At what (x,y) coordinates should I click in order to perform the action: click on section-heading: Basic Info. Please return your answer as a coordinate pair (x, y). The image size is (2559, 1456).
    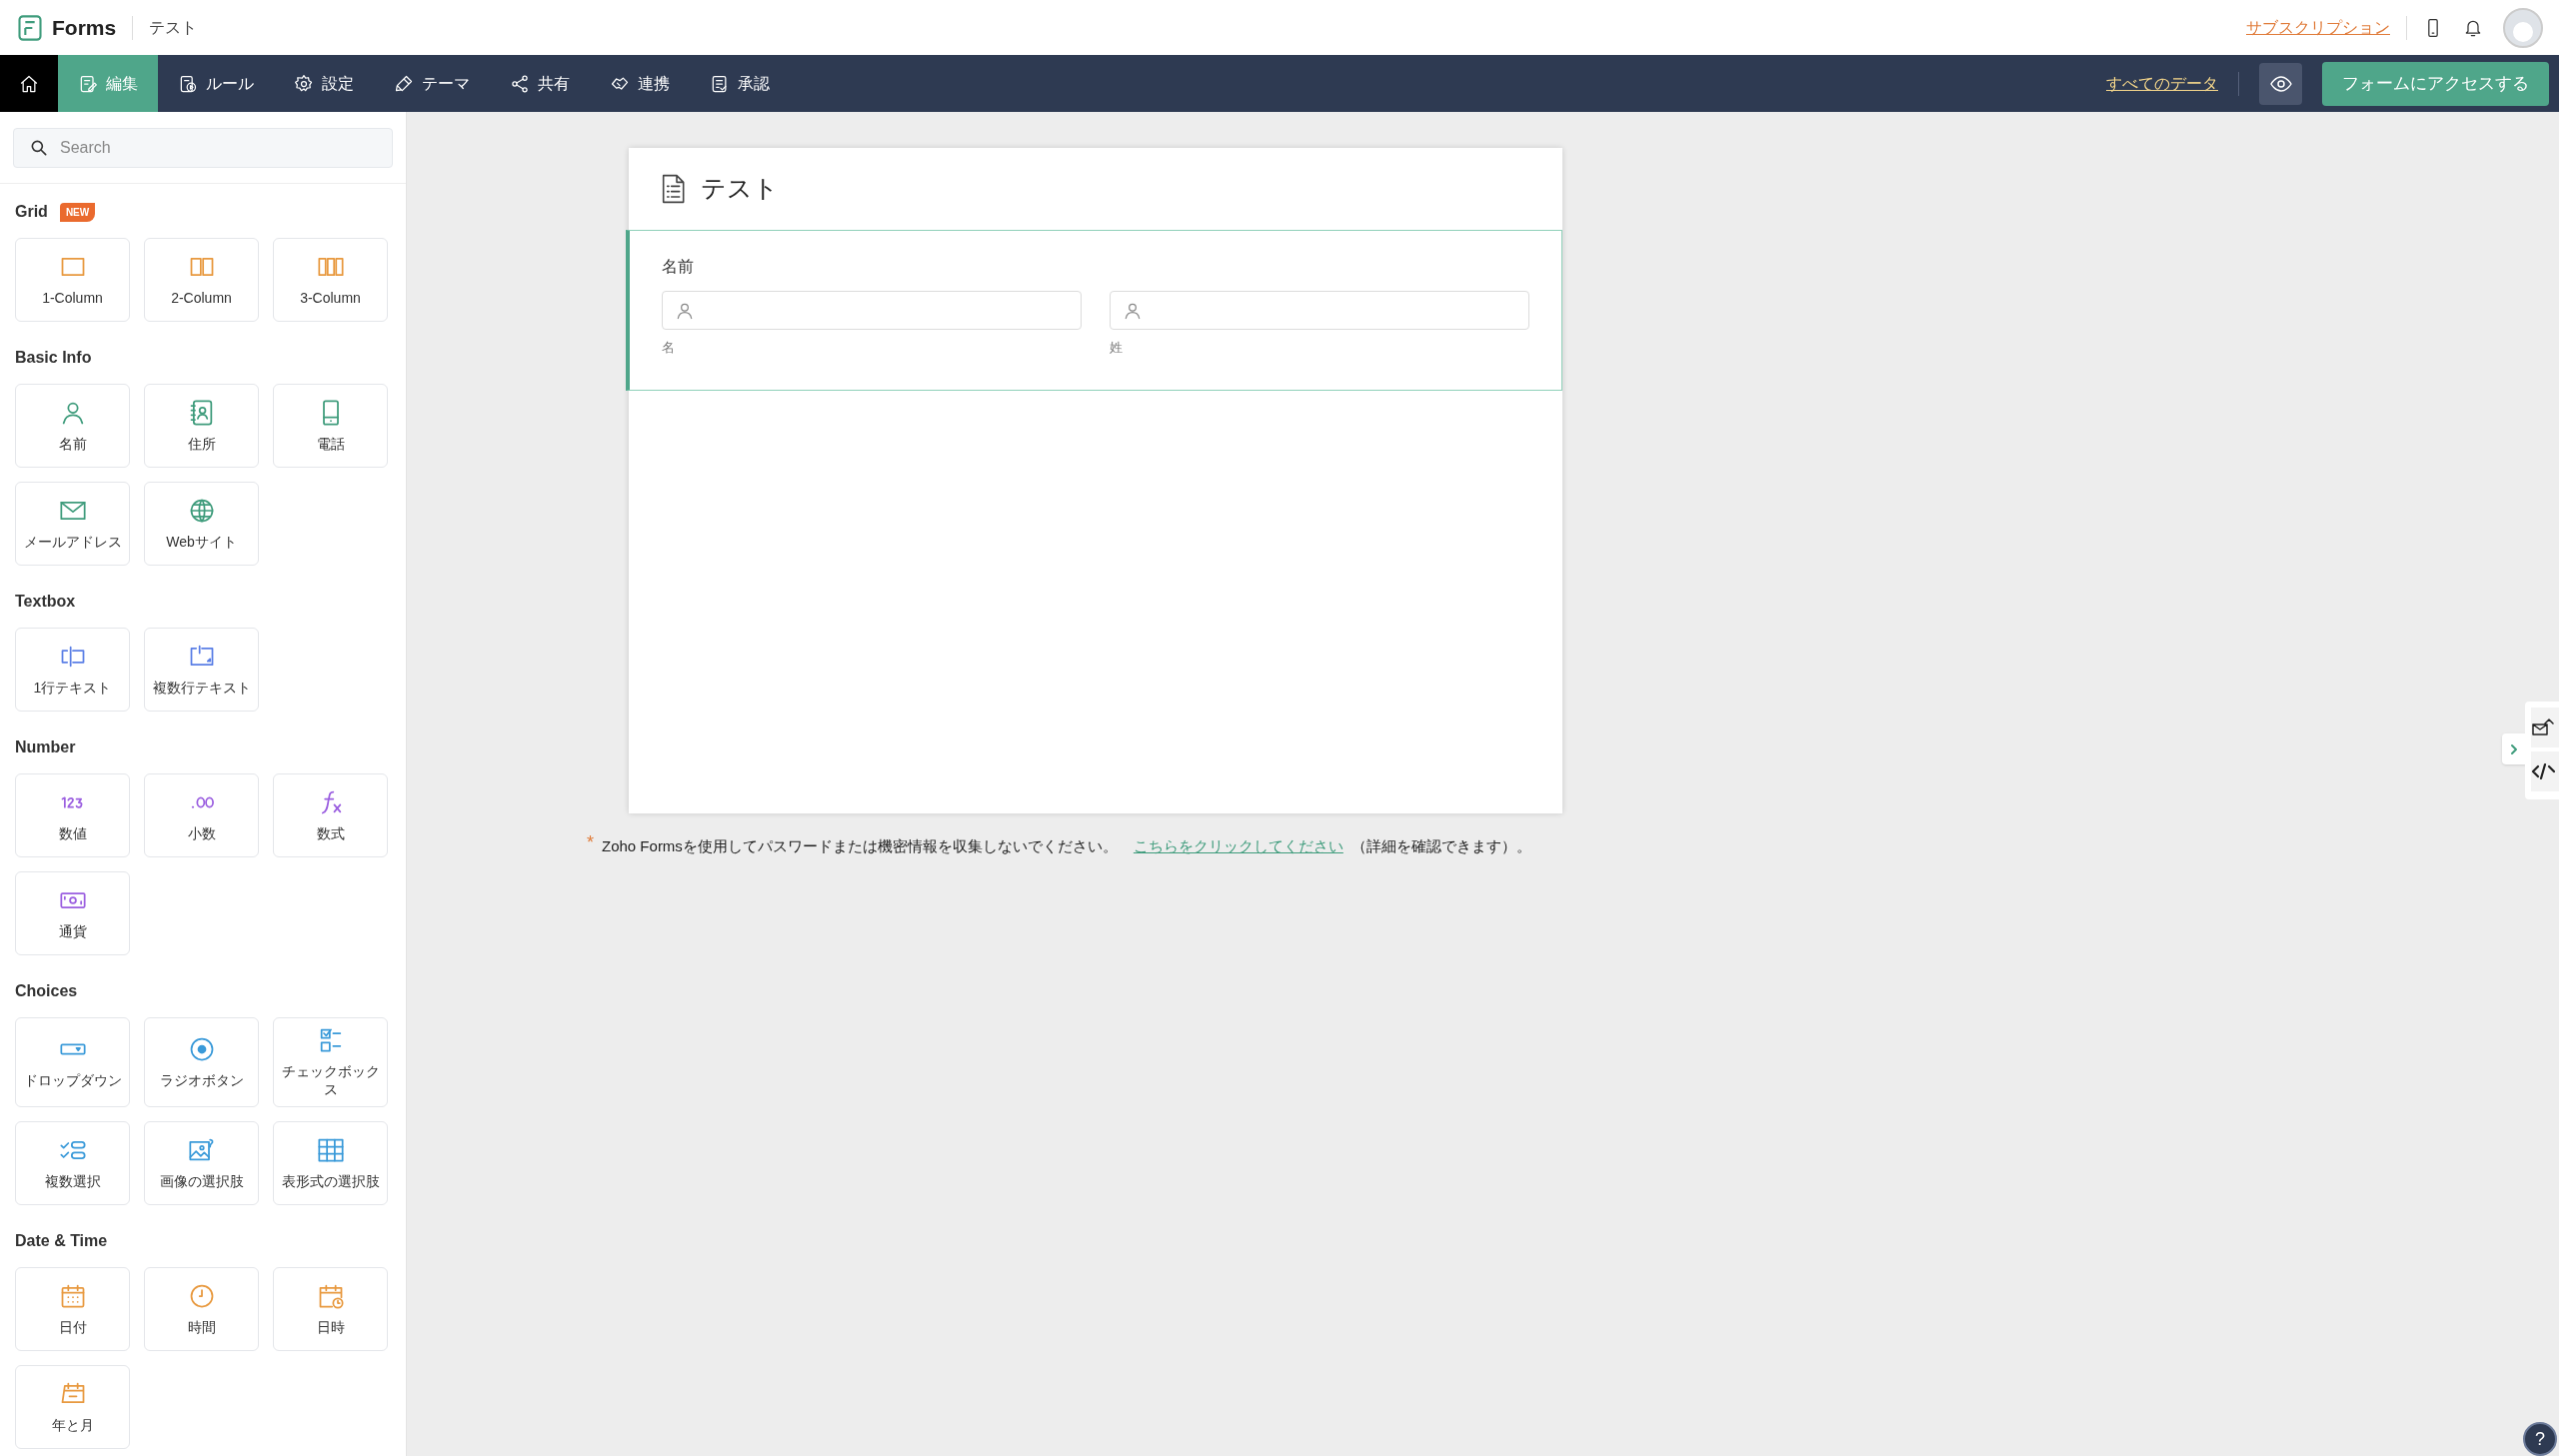
    Looking at the image, I should click on (53, 358).